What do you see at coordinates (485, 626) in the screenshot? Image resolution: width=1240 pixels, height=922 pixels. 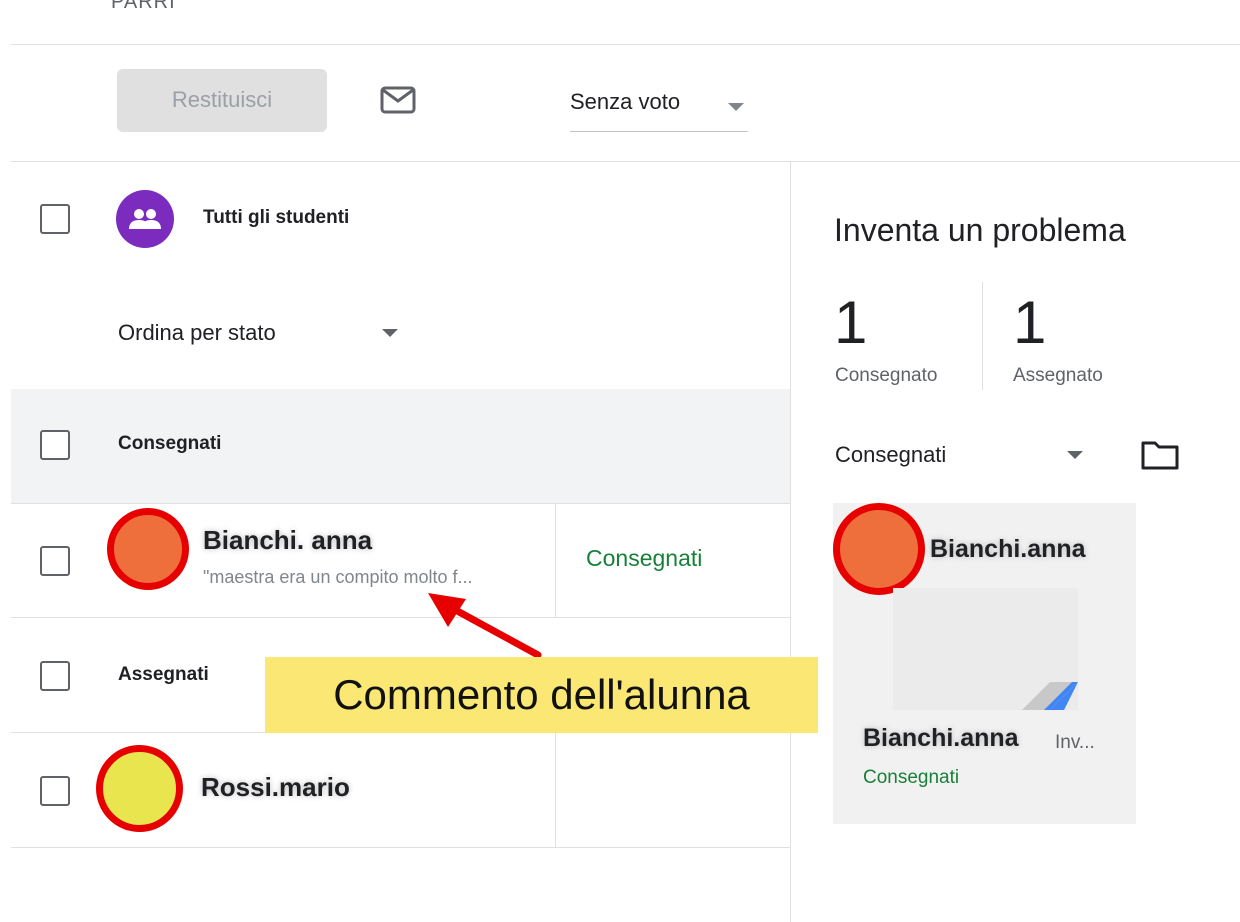 I see `annotation-arrow` at bounding box center [485, 626].